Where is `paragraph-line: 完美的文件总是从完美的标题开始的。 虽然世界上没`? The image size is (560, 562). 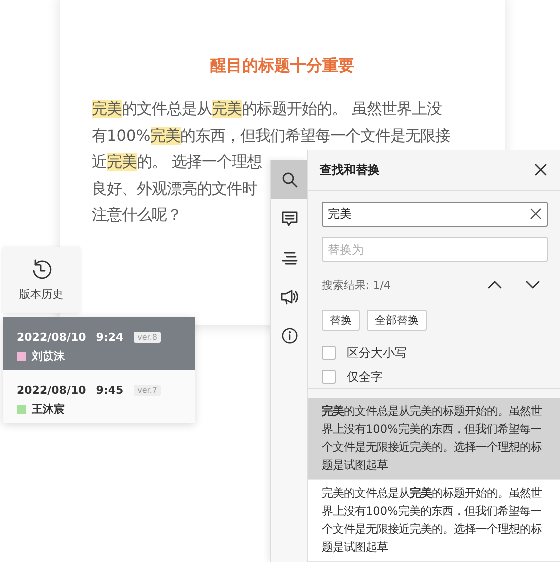
paragraph-line: 完美的文件总是从完美的标题开始的。 虽然世界上没 is located at coordinates (267, 109).